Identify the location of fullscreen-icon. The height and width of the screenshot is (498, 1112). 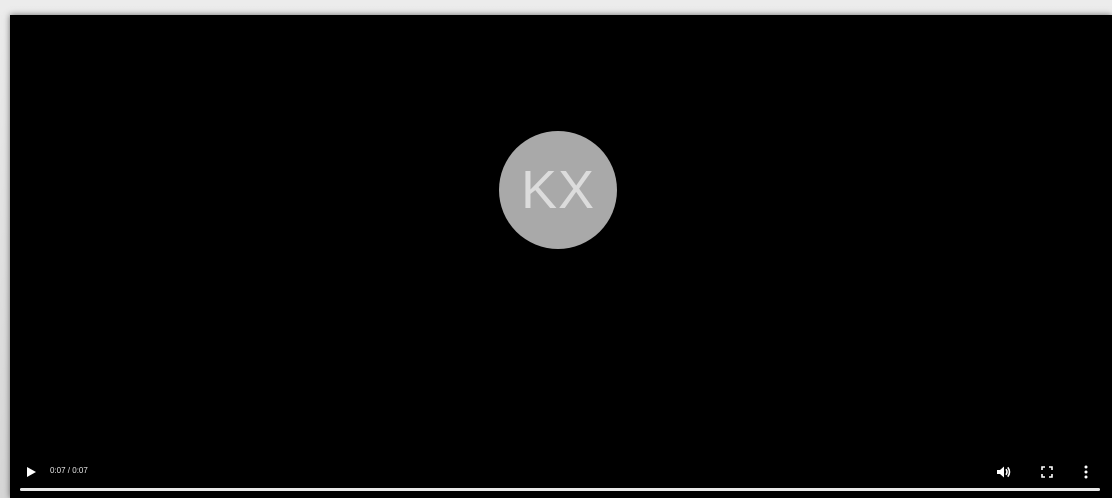
(1047, 472).